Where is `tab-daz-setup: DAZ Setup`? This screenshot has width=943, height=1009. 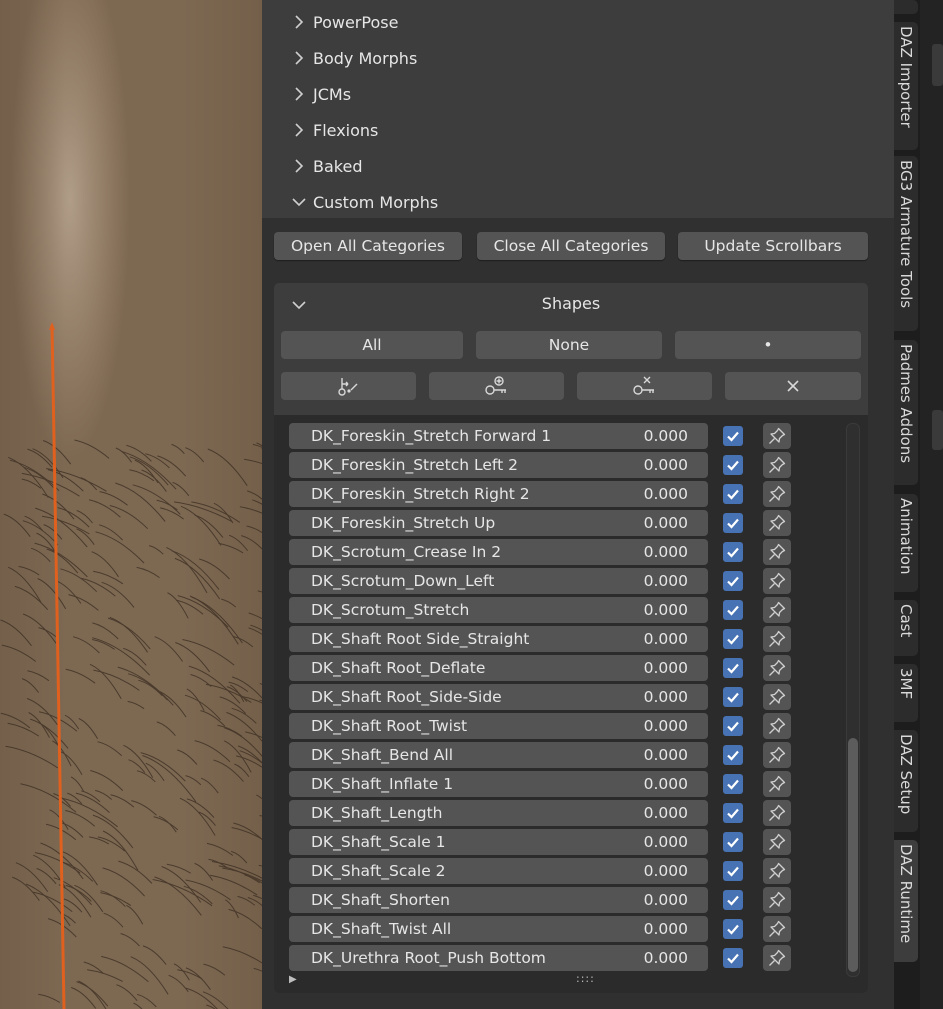 tab-daz-setup: DAZ Setup is located at coordinates (906, 781).